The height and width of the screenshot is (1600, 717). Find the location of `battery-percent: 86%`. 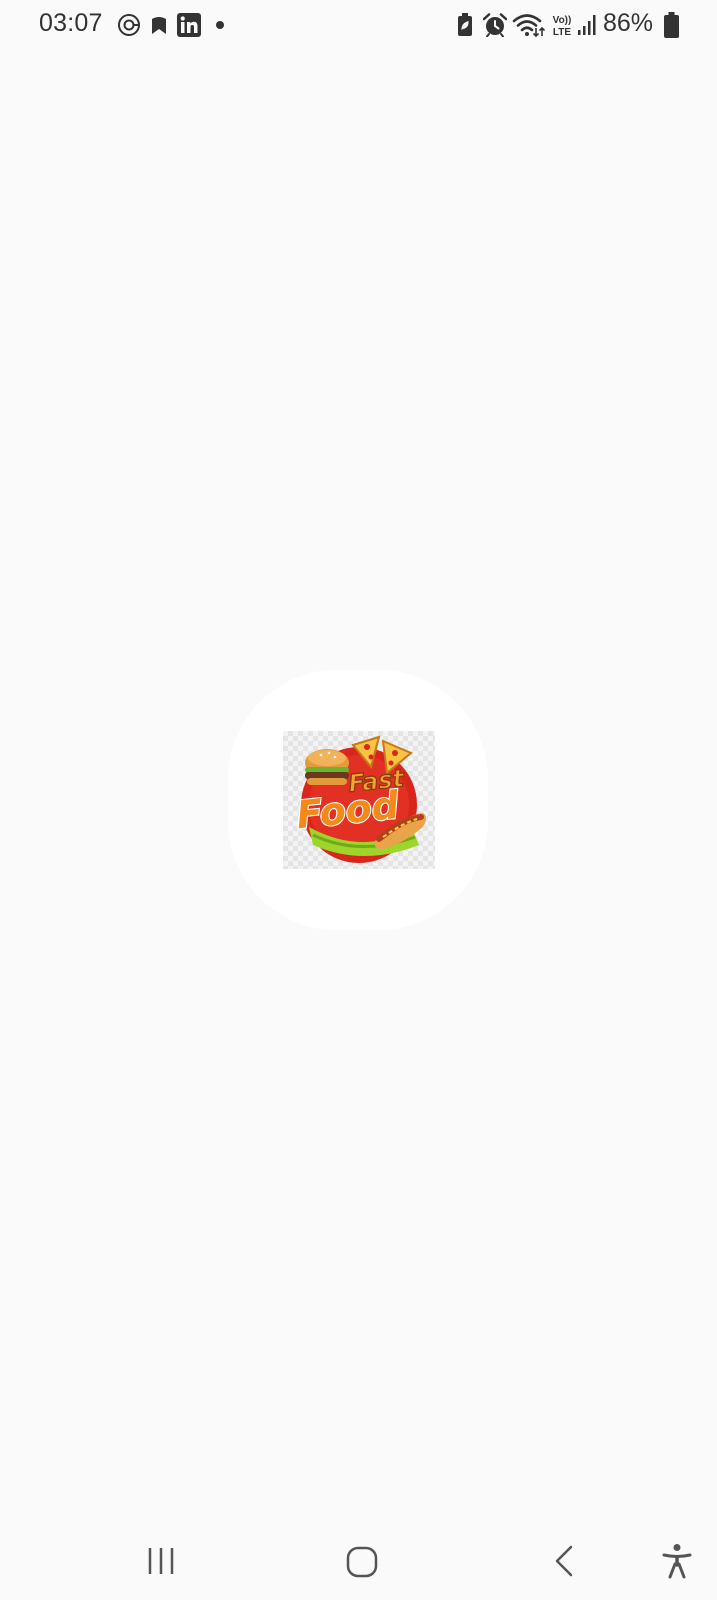

battery-percent: 86% is located at coordinates (628, 23).